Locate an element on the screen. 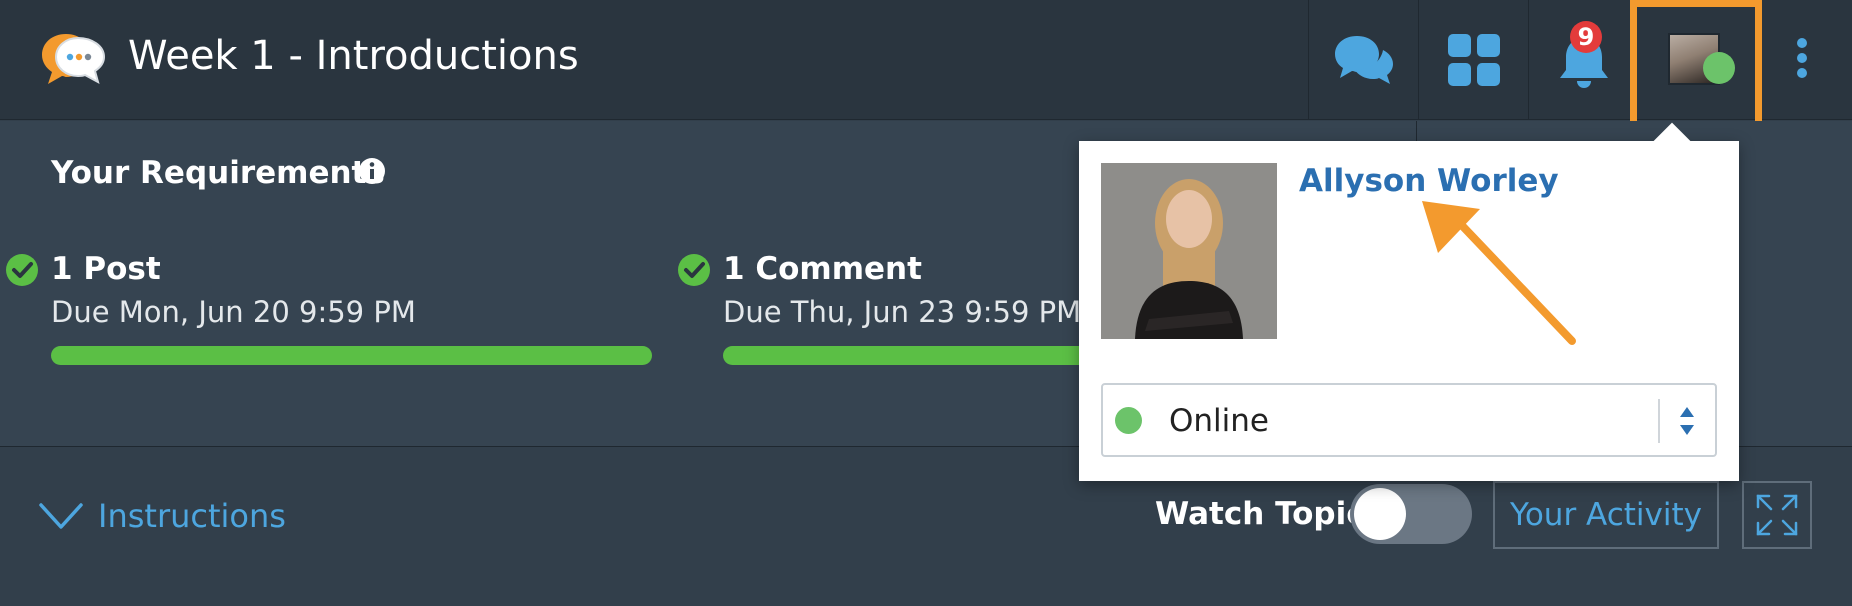 The width and height of the screenshot is (1852, 606). grid-icon is located at coordinates (1473, 60).